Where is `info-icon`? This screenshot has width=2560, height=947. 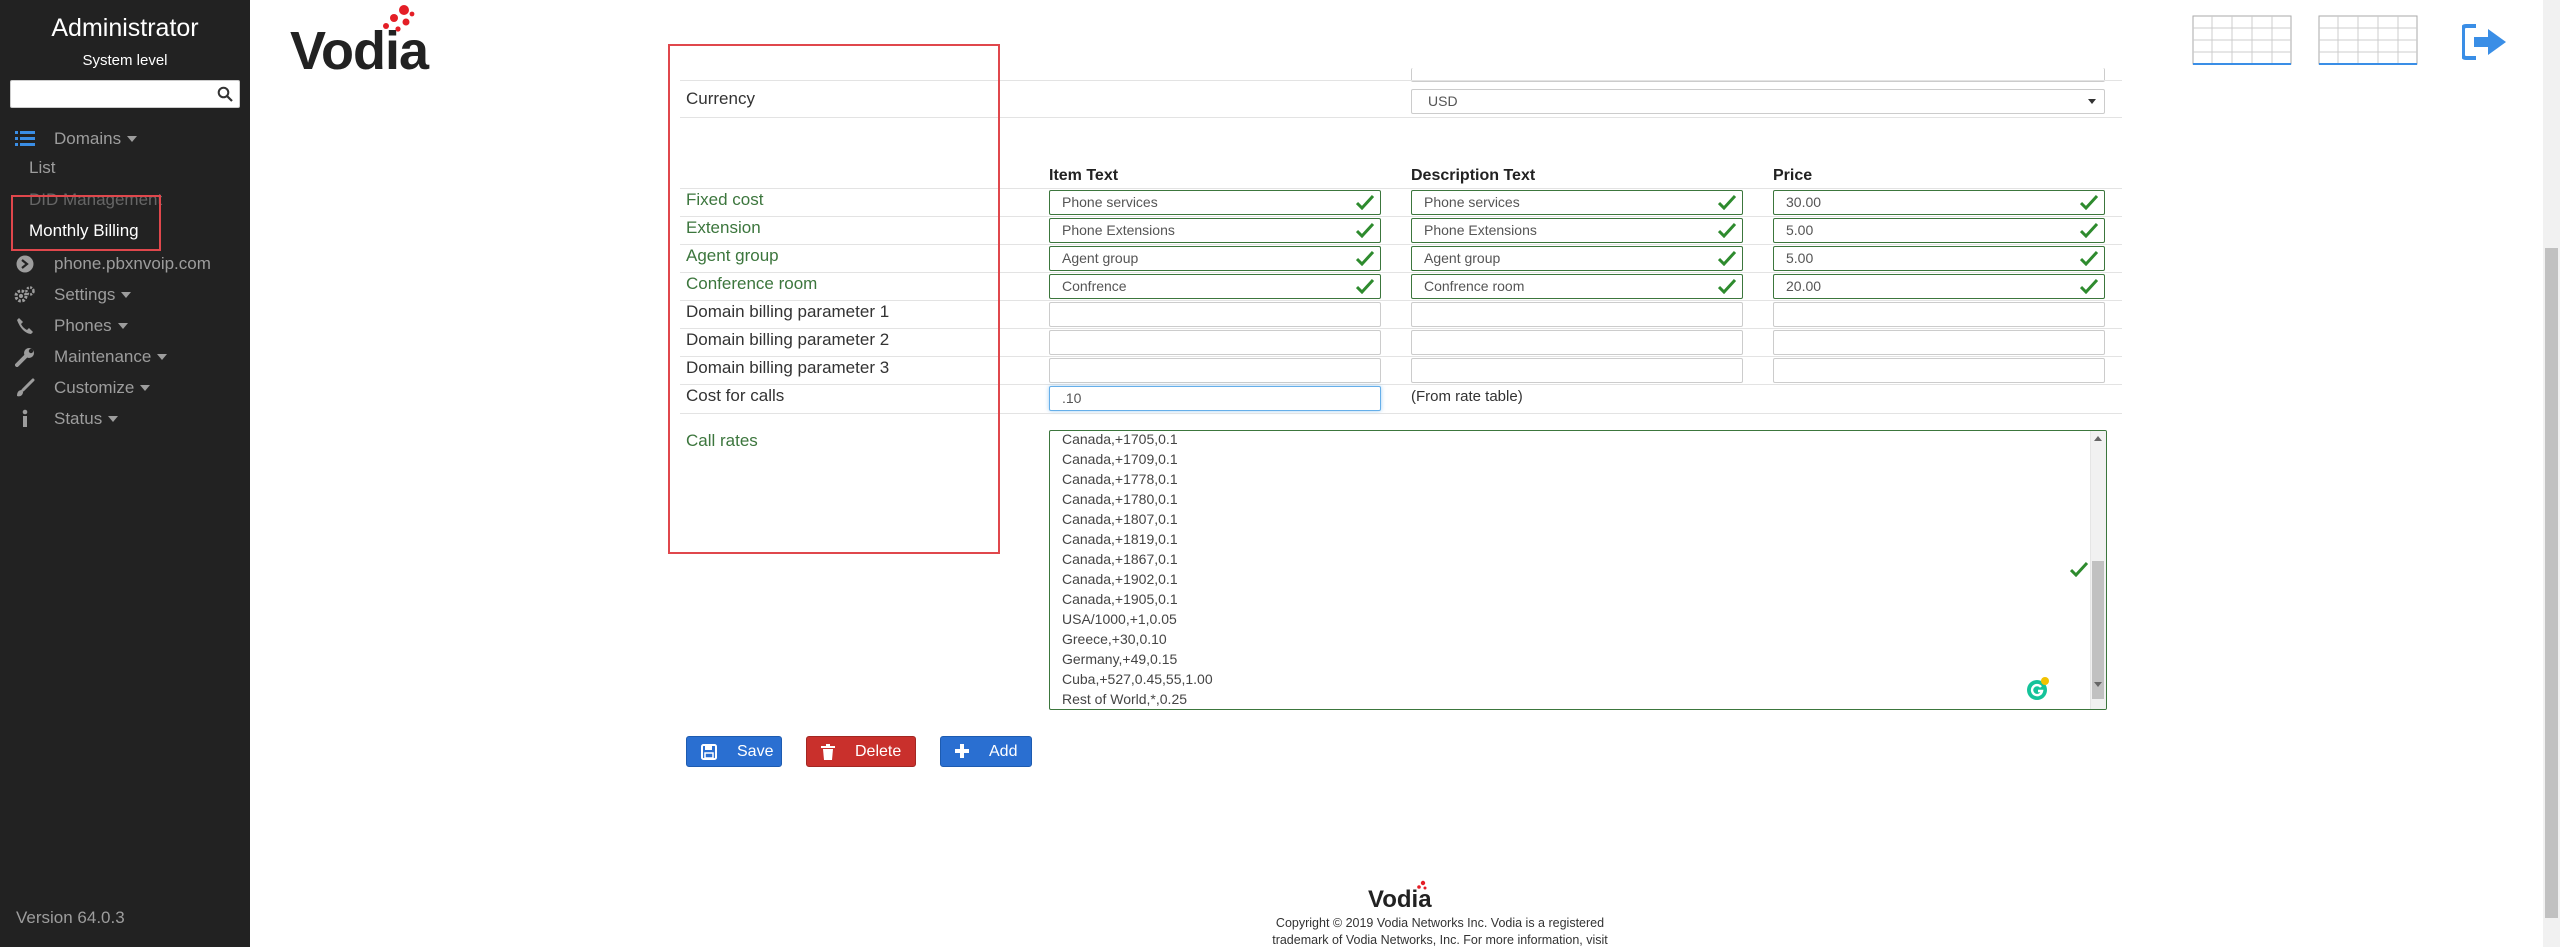 info-icon is located at coordinates (25, 419).